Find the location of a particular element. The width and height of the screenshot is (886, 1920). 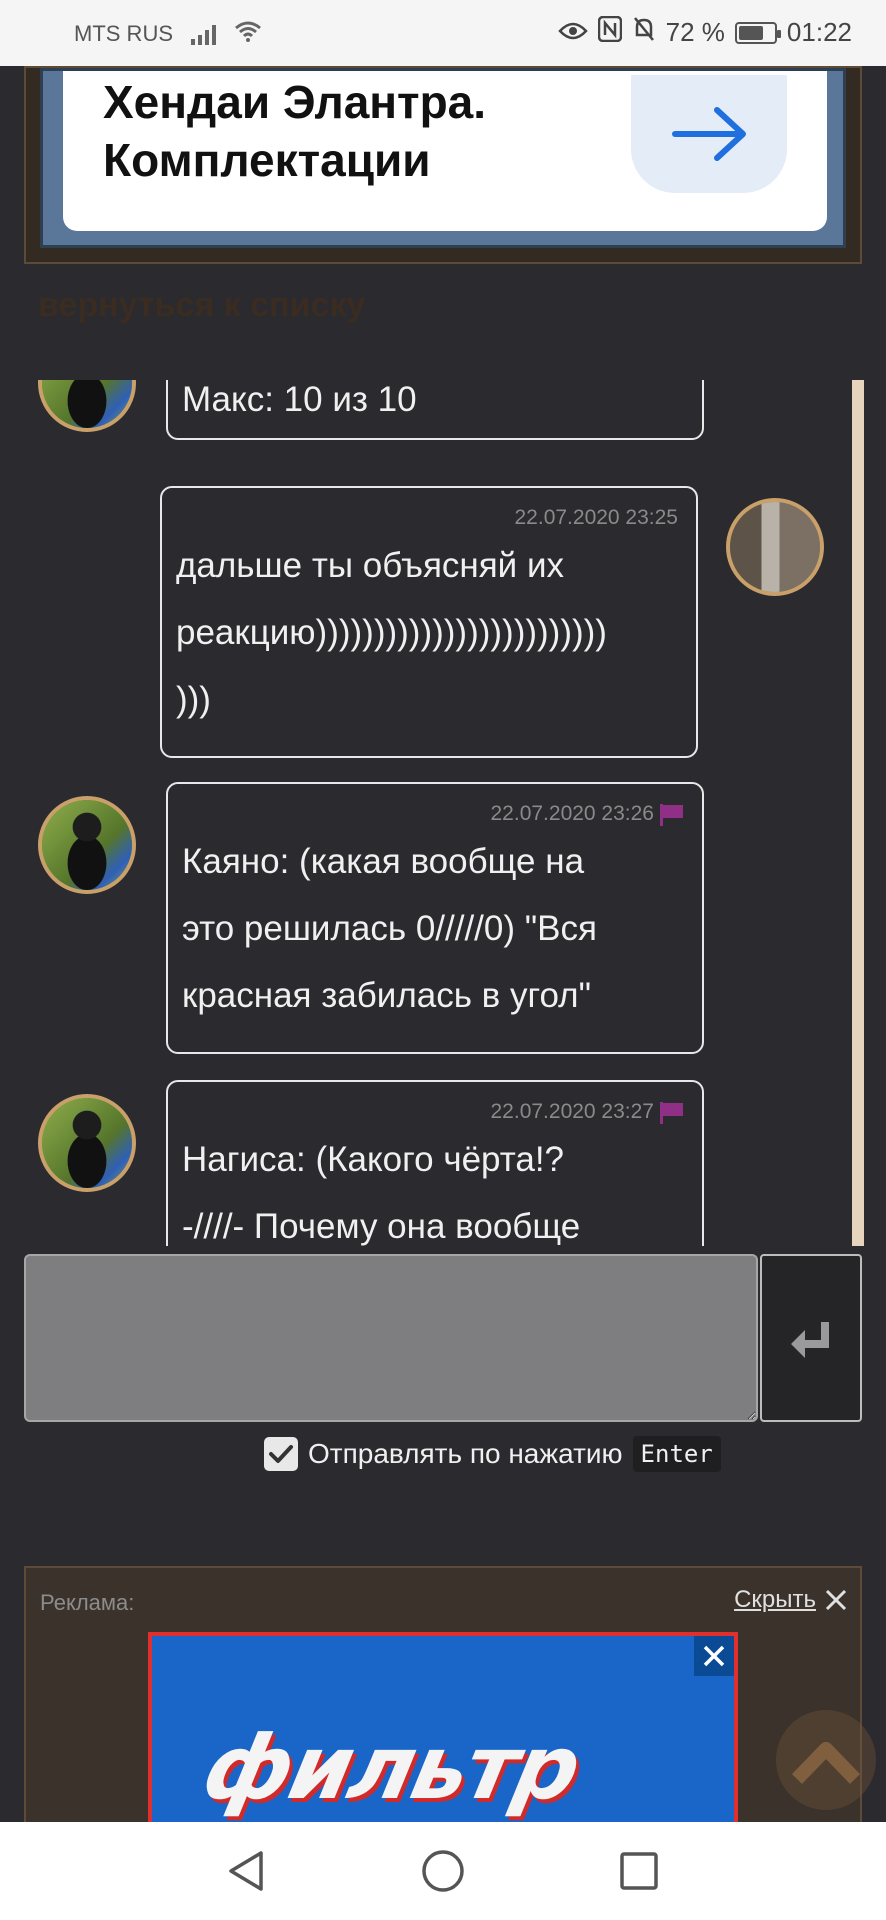

battery-percent: 72 % is located at coordinates (695, 32).